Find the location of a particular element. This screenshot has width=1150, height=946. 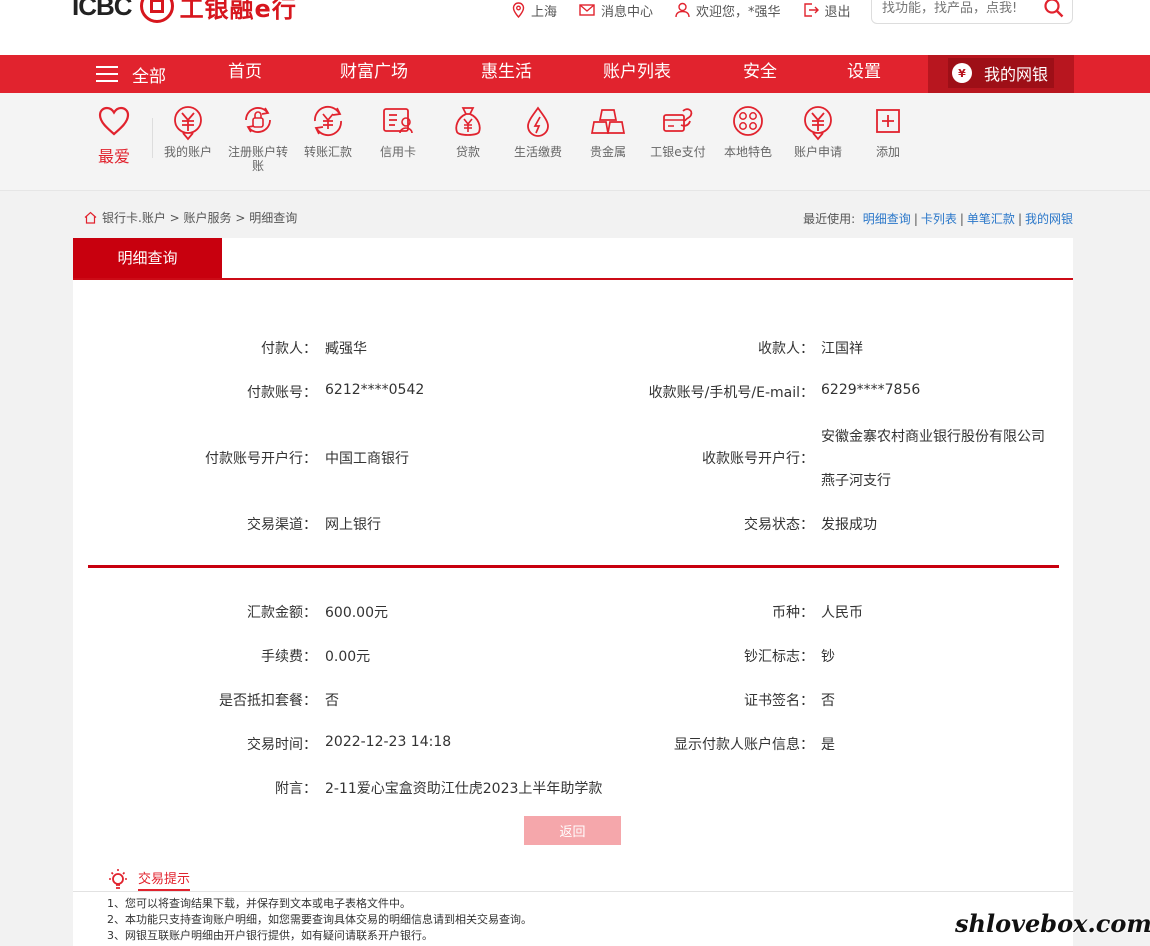

logout-icon is located at coordinates (811, 10).